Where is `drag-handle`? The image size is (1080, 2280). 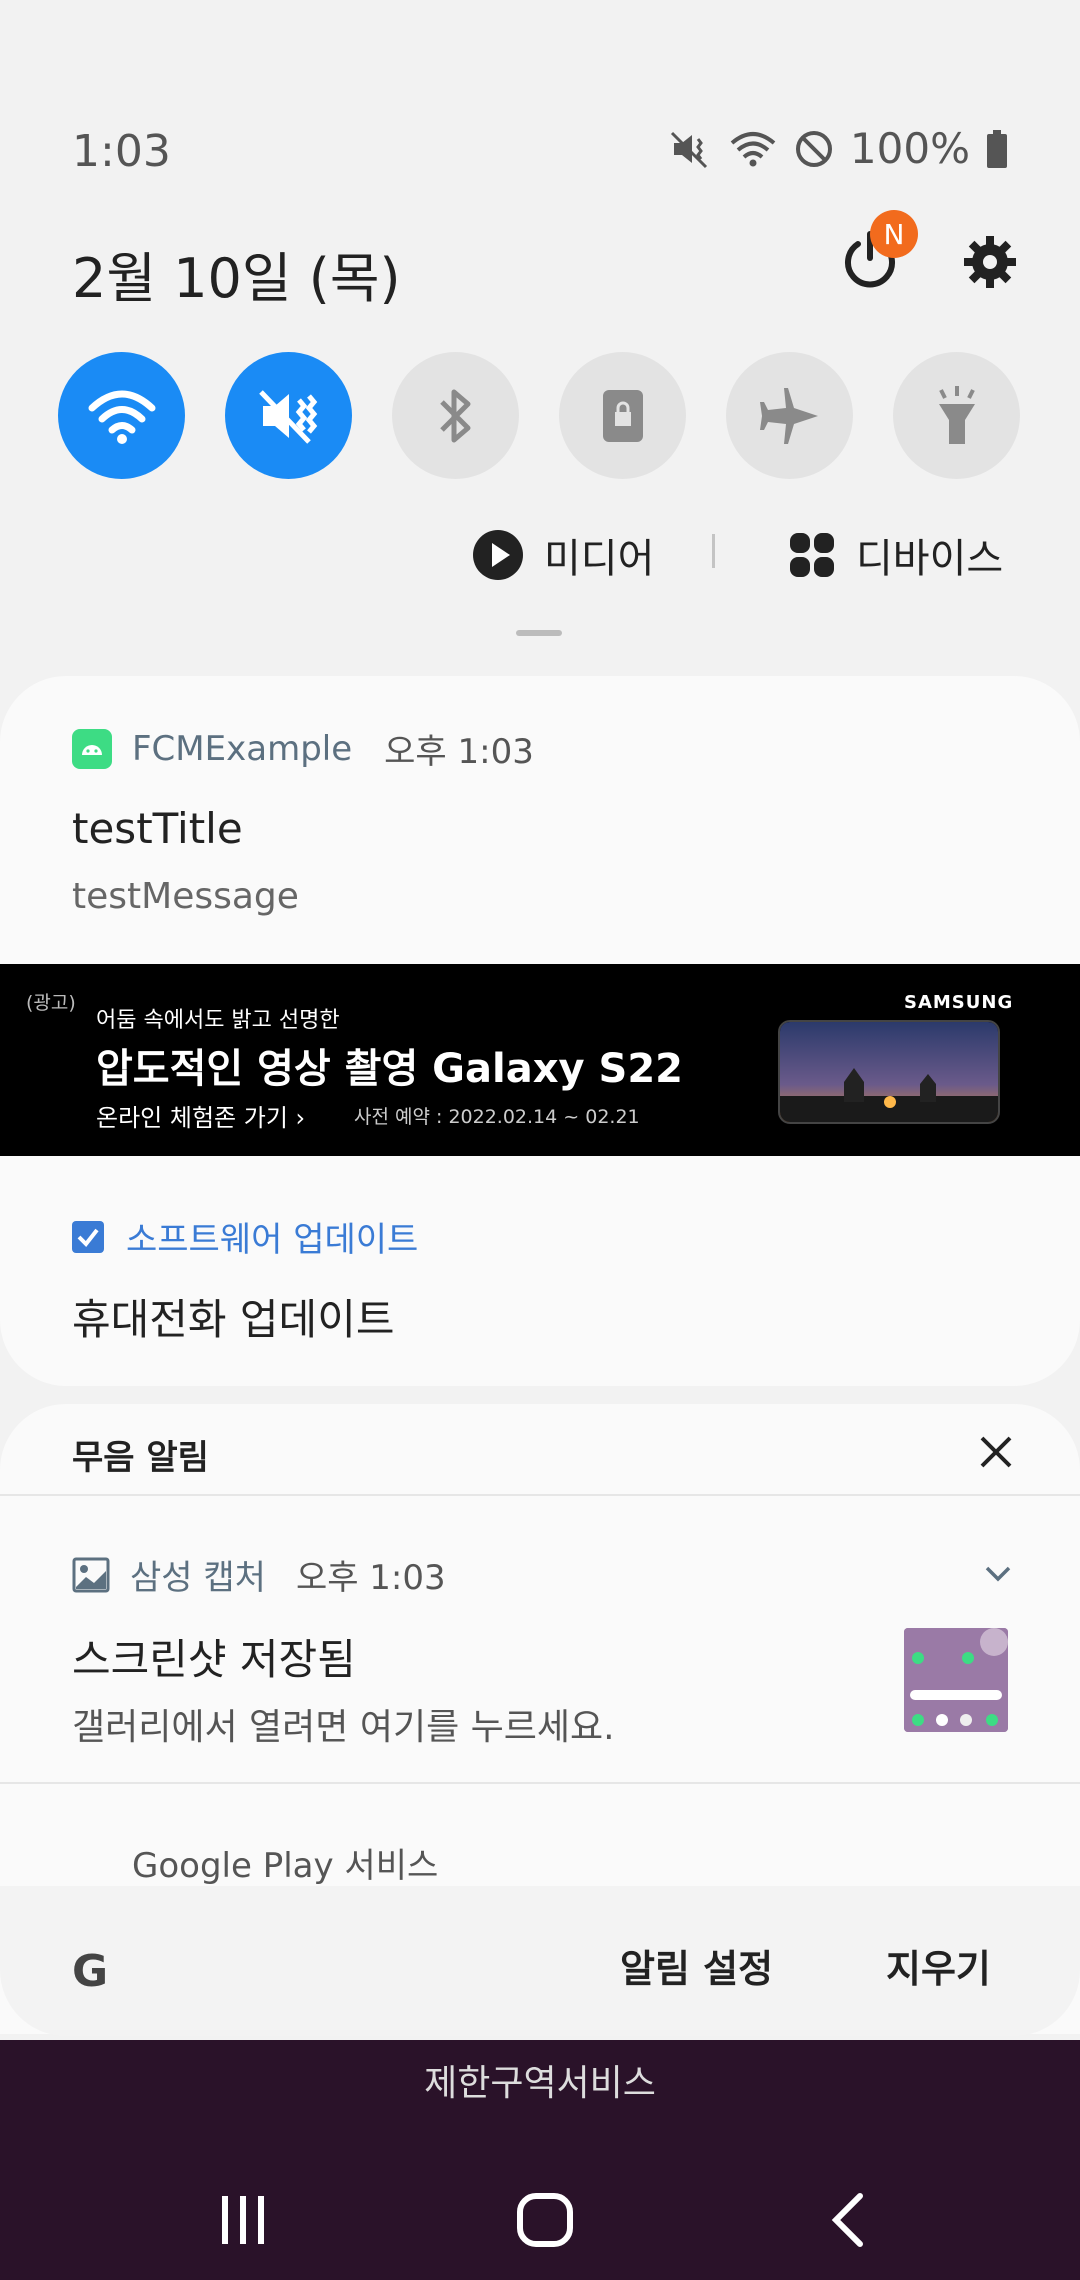 drag-handle is located at coordinates (539, 633).